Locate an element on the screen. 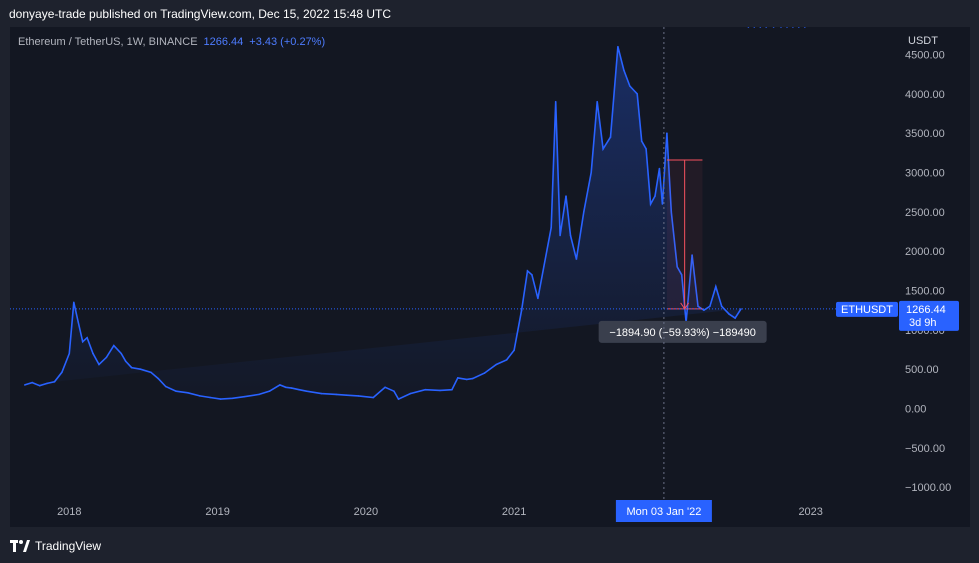 The image size is (979, 563). currency-label: USDT is located at coordinates (923, 41).